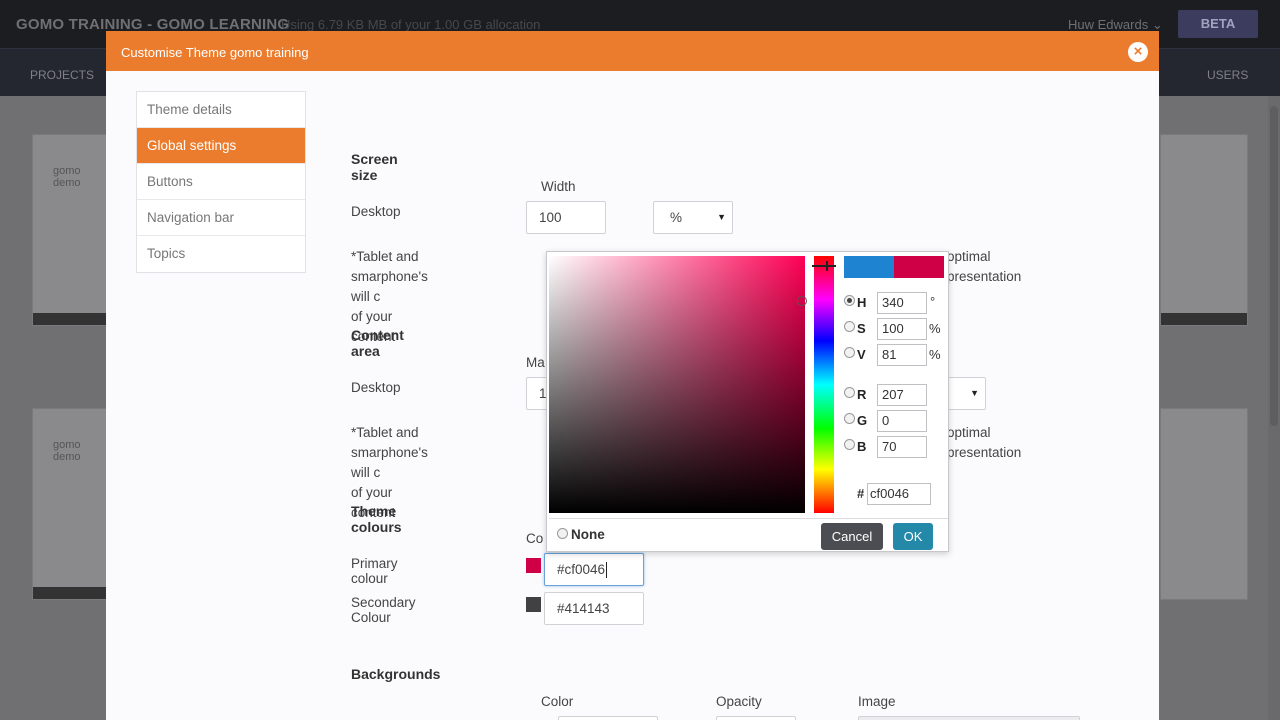 The image size is (1280, 720). I want to click on modal-title: Customise Theme gomo training, so click(215, 52).